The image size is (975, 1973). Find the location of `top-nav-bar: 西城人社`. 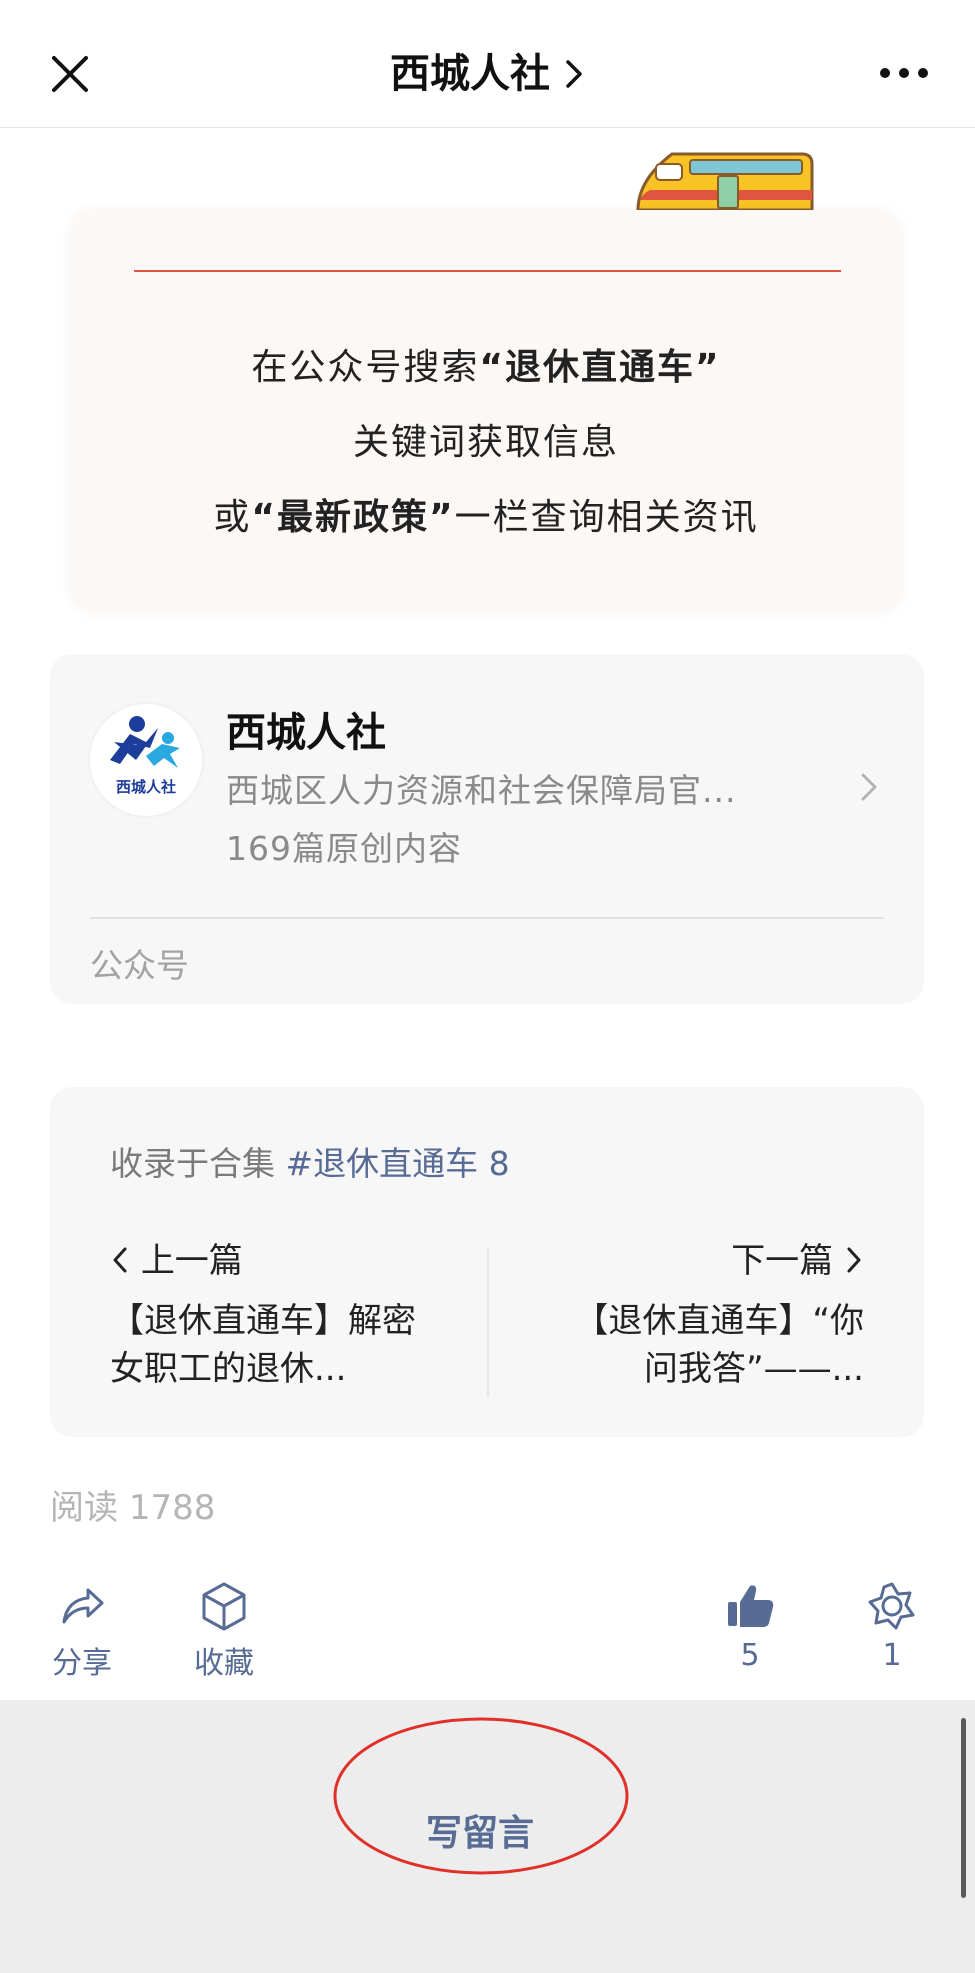

top-nav-bar: 西城人社 is located at coordinates (487, 64).